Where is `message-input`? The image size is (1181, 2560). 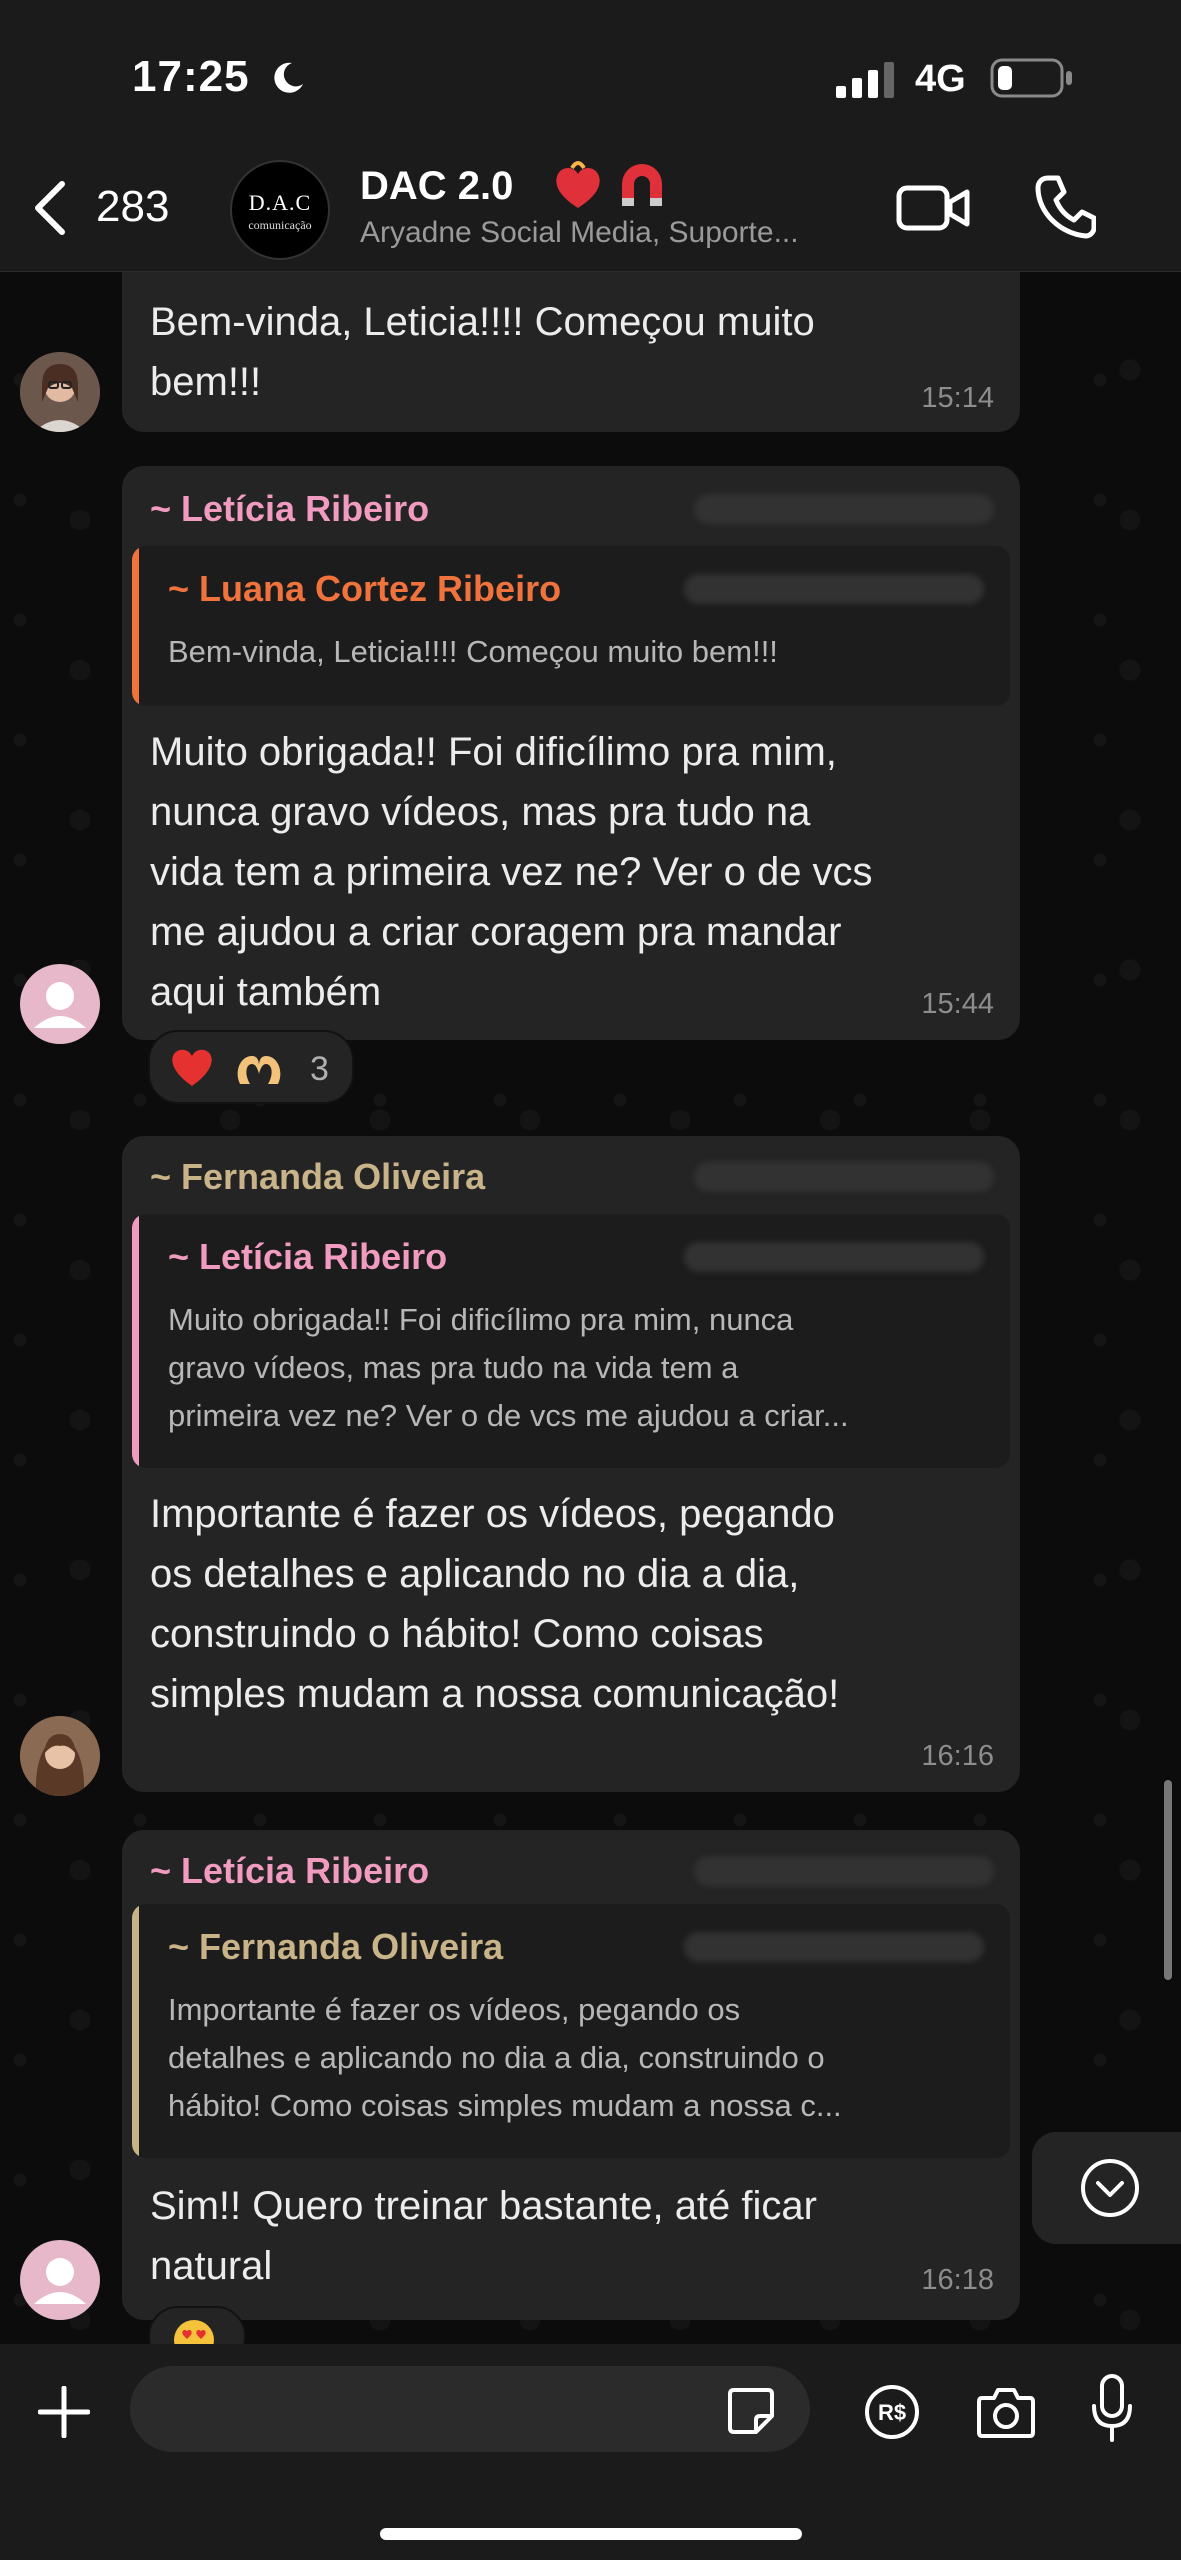
message-input is located at coordinates (470, 2409).